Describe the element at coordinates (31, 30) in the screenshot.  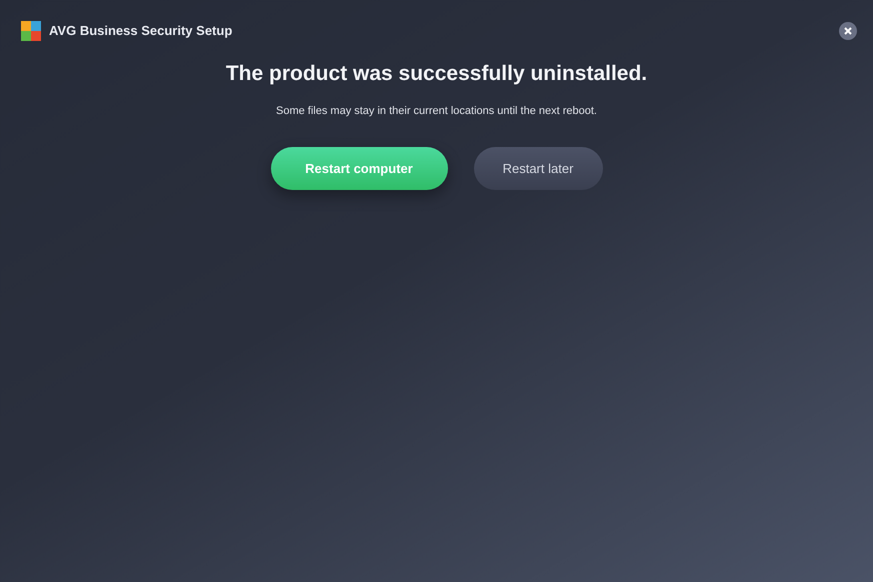
I see `logo-icon` at that location.